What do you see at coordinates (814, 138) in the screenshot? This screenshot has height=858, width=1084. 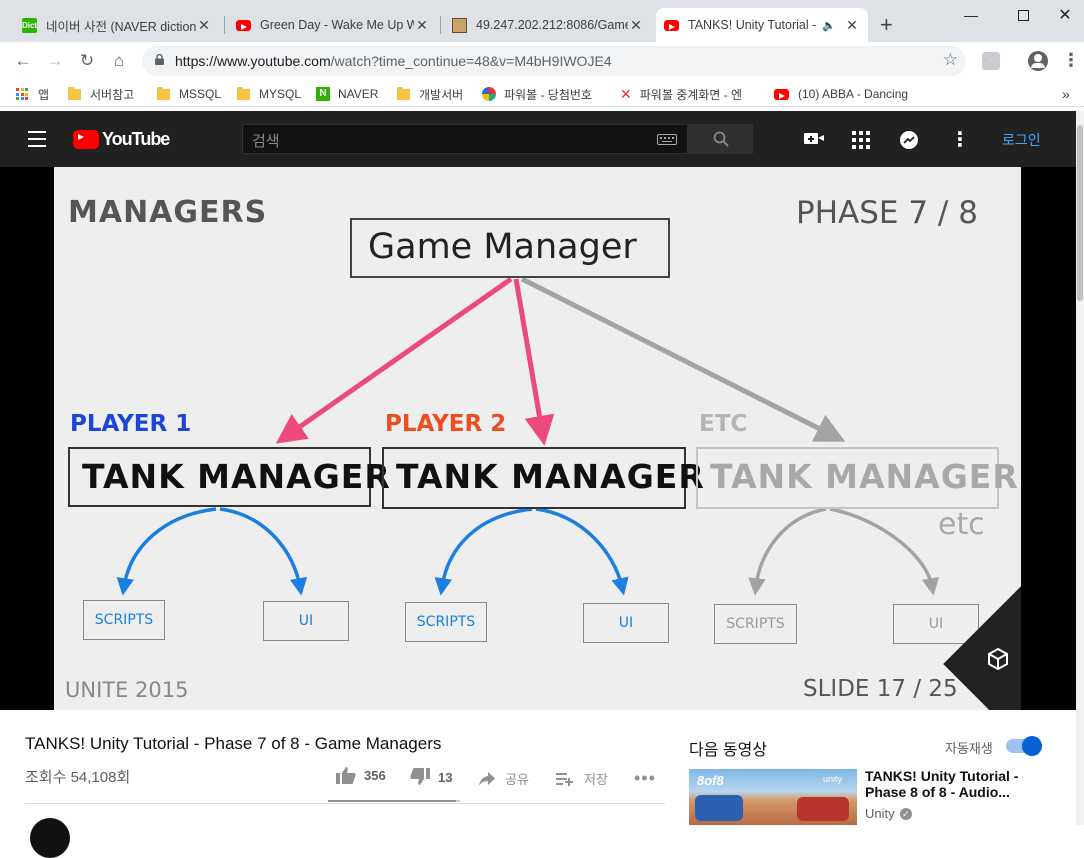 I see `create-video-icon` at bounding box center [814, 138].